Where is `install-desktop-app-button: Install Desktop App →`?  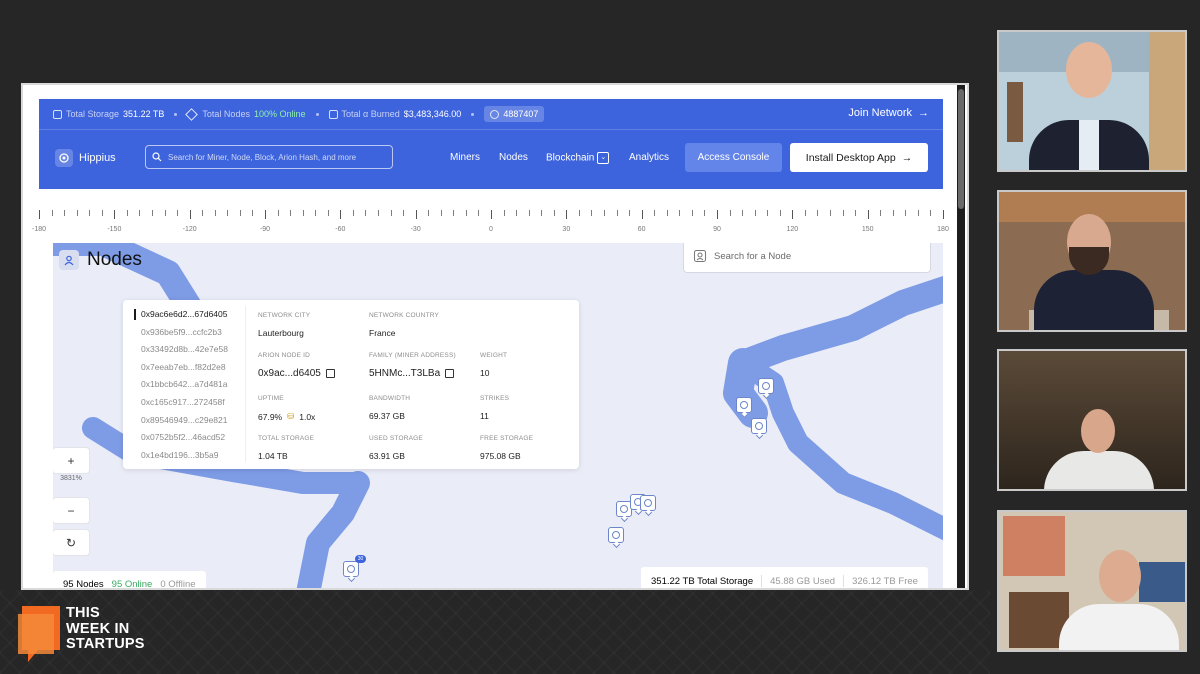
install-desktop-app-button: Install Desktop App → is located at coordinates (859, 157).